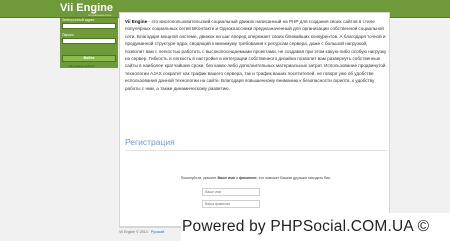 The width and height of the screenshot is (450, 241). I want to click on first-name-input, so click(231, 192).